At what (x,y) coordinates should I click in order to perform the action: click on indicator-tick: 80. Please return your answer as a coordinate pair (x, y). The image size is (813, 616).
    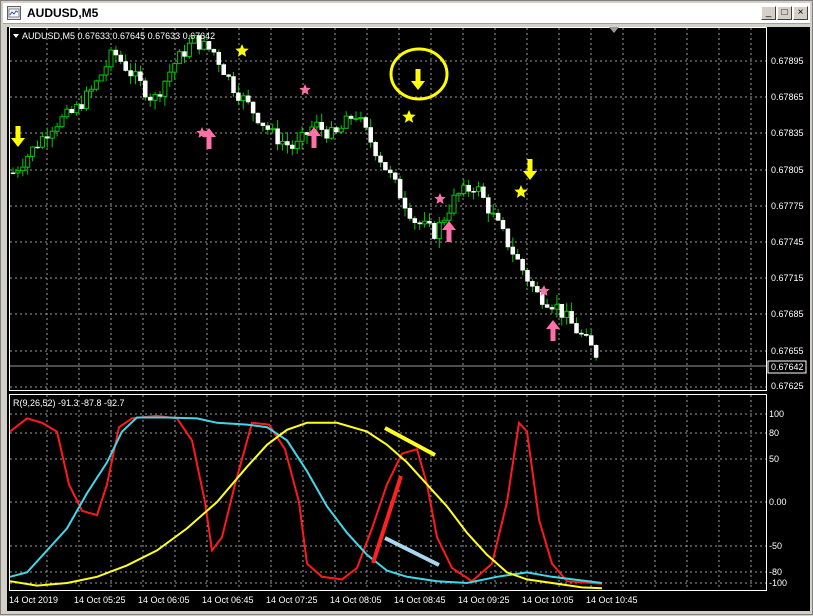
    Looking at the image, I should click on (774, 433).